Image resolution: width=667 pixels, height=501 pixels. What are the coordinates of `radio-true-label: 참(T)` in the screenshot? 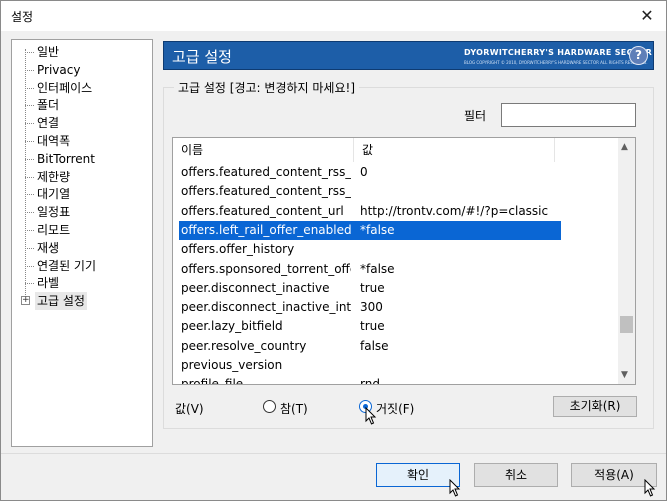 It's located at (294, 409).